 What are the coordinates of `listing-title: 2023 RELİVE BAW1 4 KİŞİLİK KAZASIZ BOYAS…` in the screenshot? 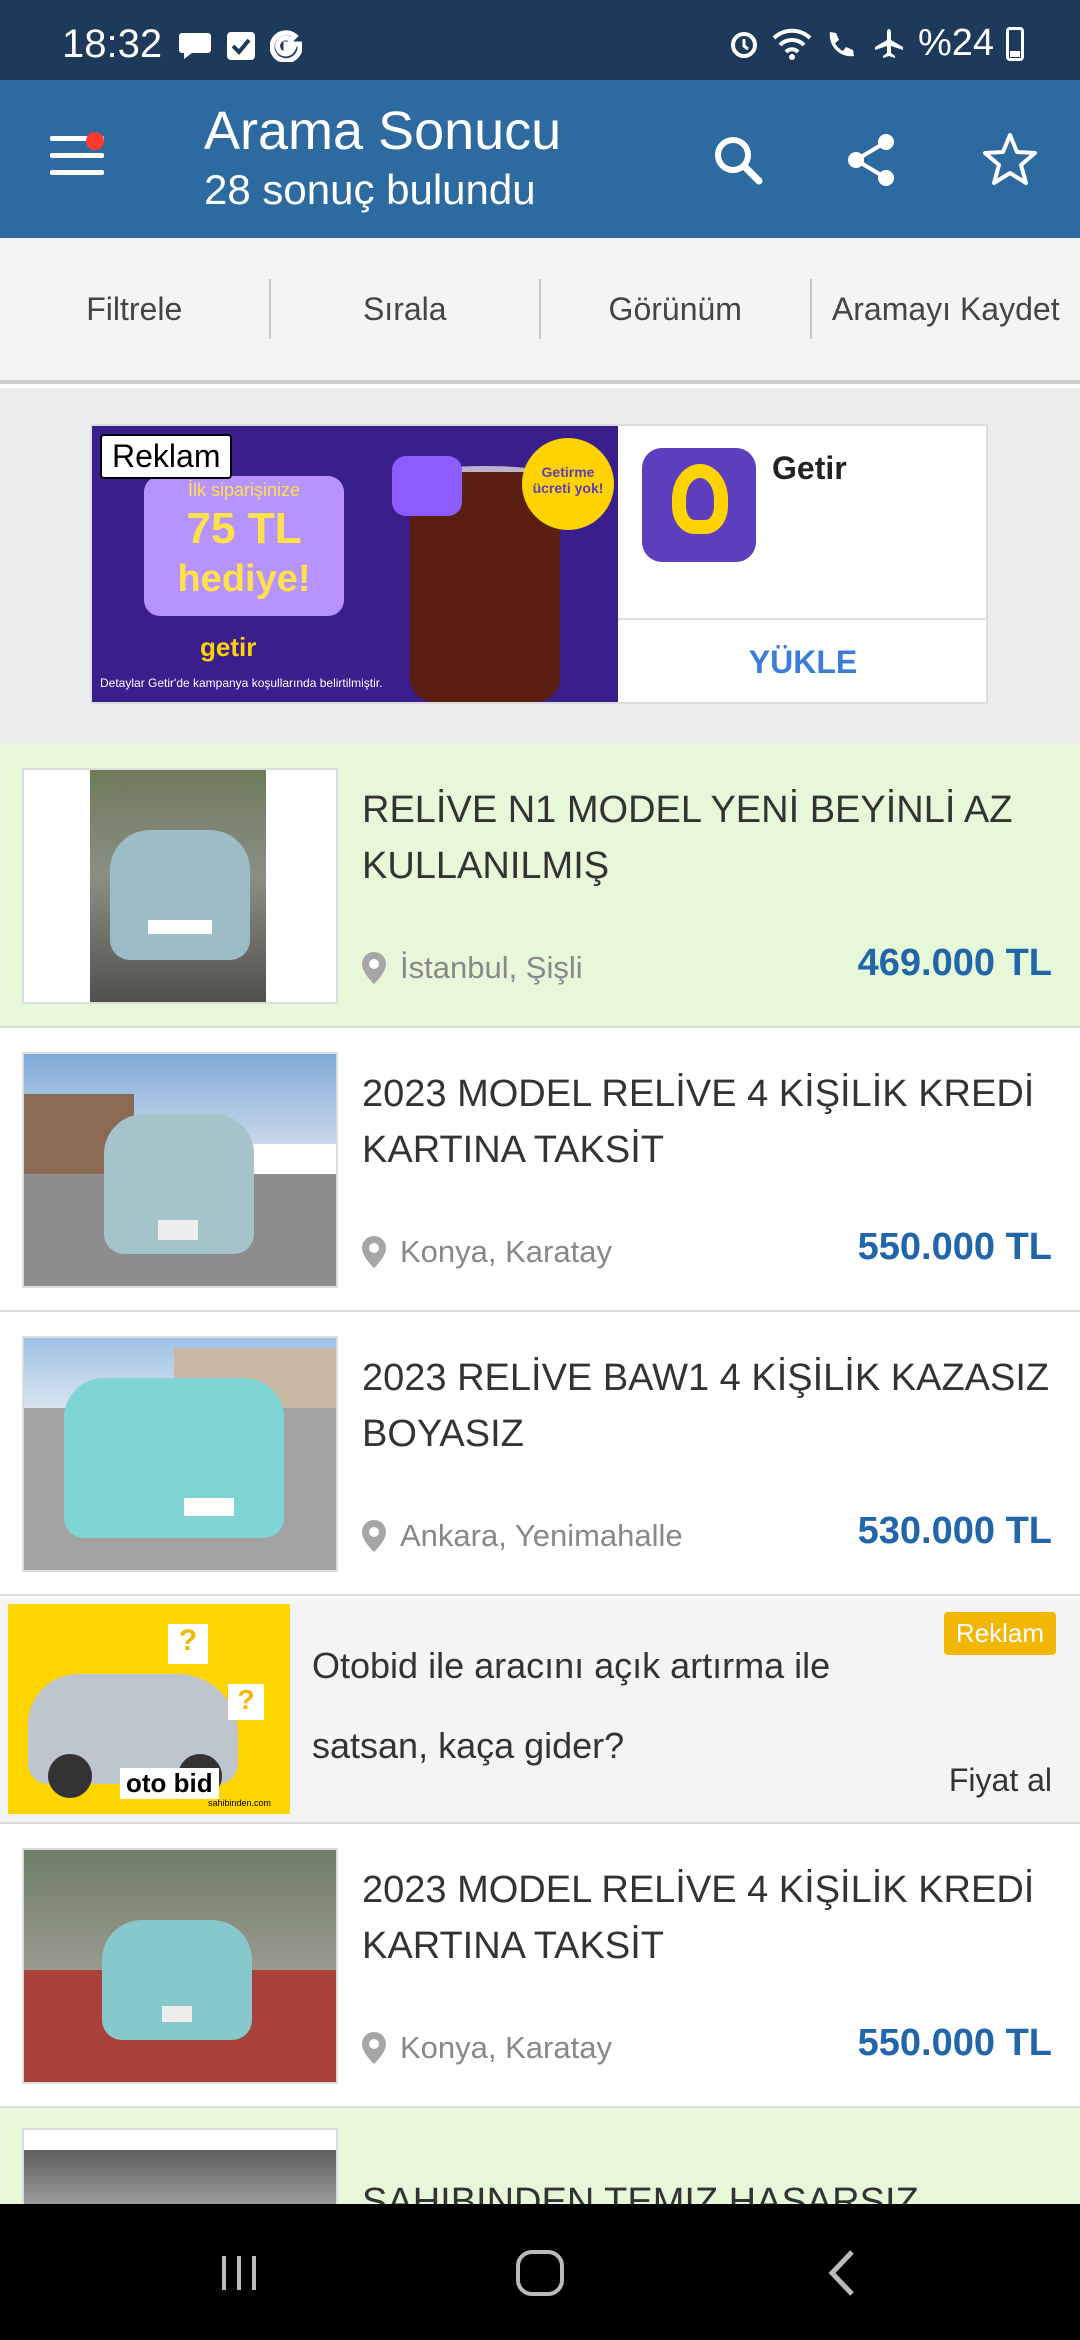 It's located at (706, 1406).